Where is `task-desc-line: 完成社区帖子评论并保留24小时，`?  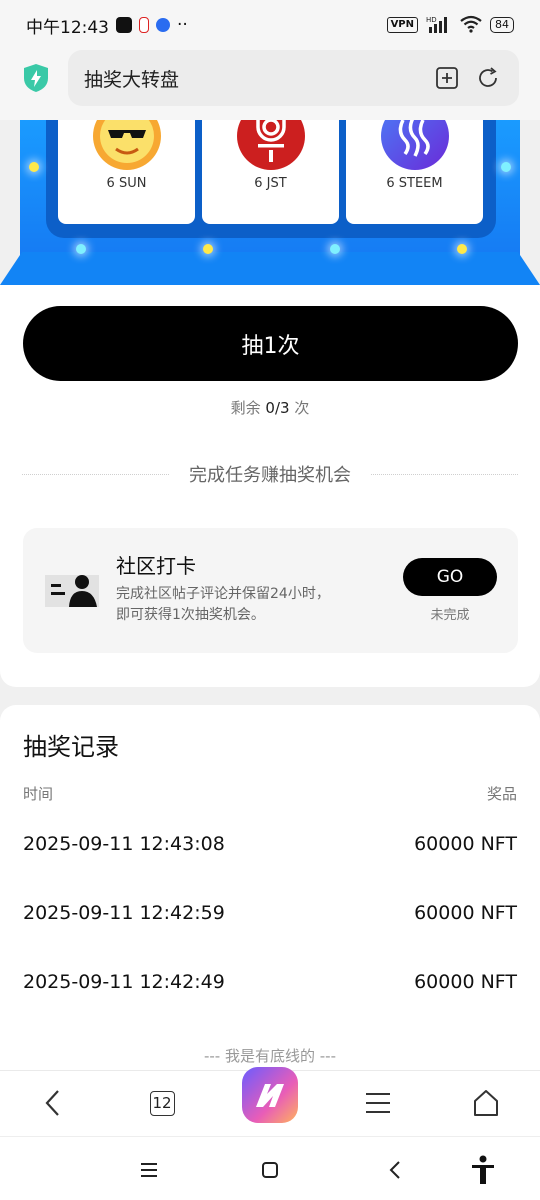
task-desc-line: 完成社区帖子评论并保留24小时， is located at coordinates (223, 594).